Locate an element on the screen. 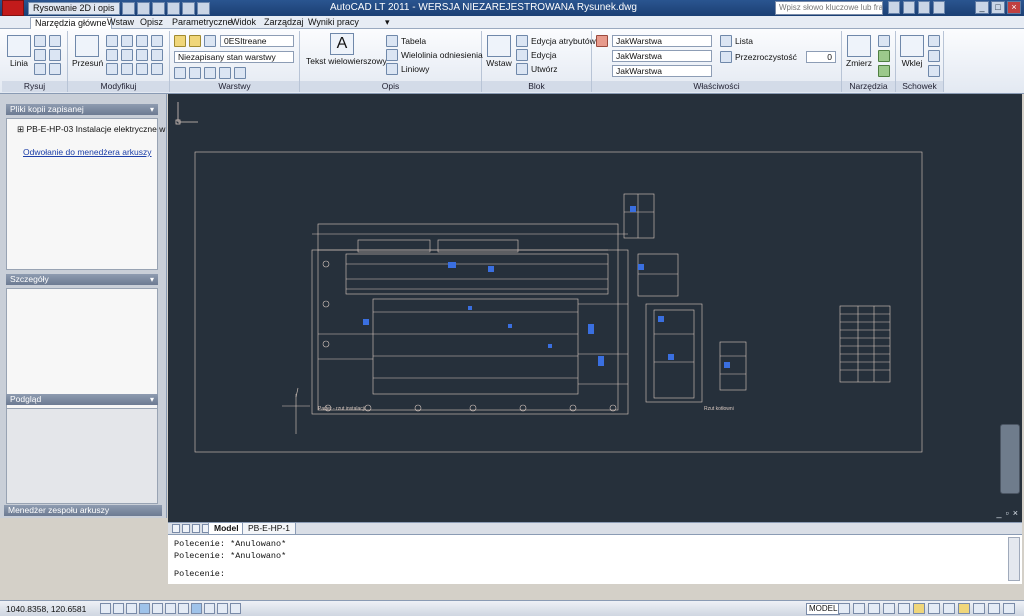  id-point-icon is located at coordinates (884, 71).